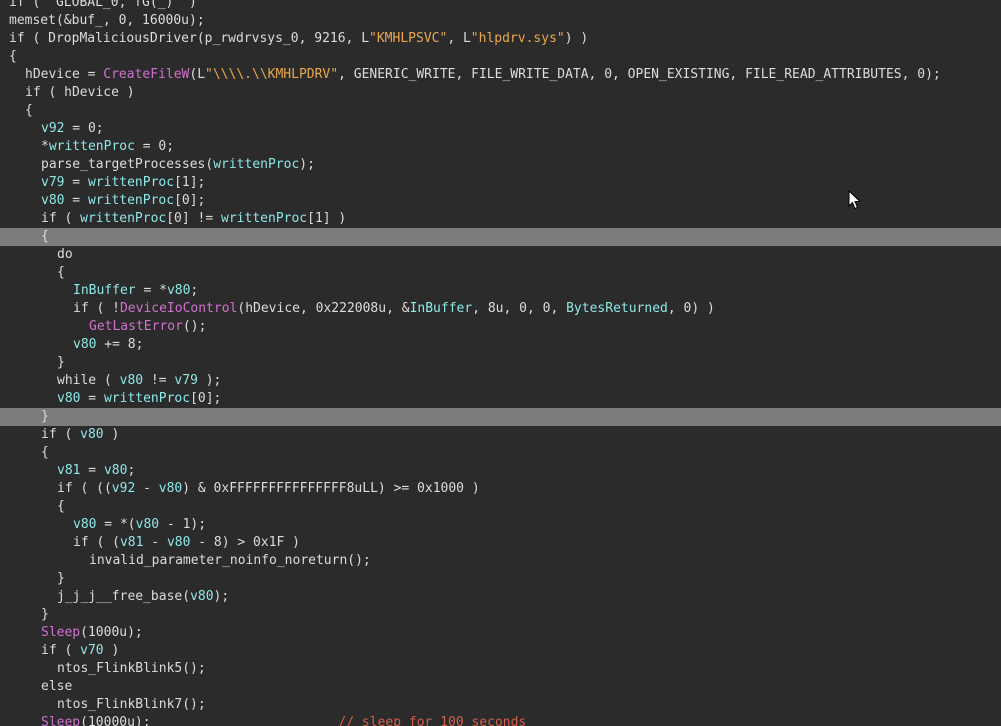  What do you see at coordinates (131, 668) in the screenshot?
I see `code-text: ntos_FlinkBlink5();` at bounding box center [131, 668].